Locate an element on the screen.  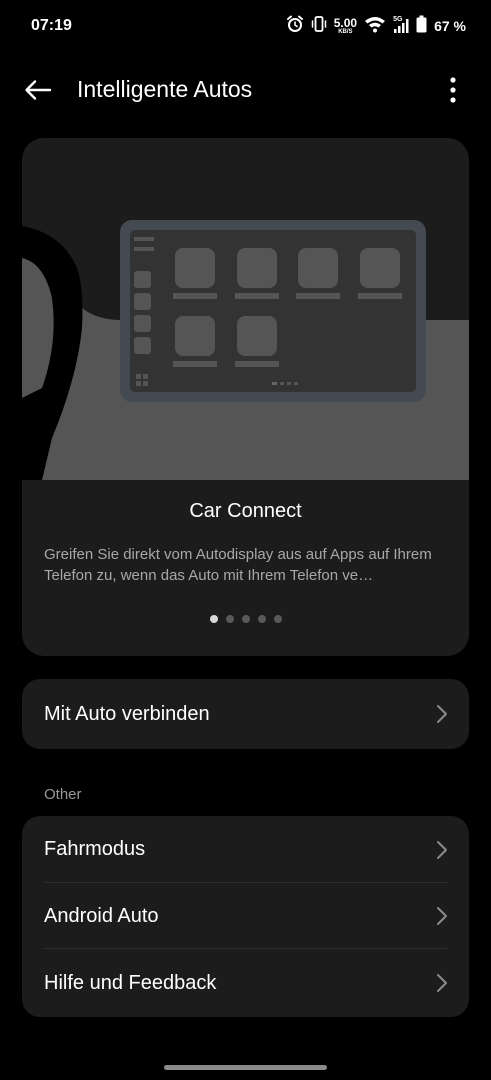
network-speed: 5.00 KB/S is located at coordinates (345, 26).